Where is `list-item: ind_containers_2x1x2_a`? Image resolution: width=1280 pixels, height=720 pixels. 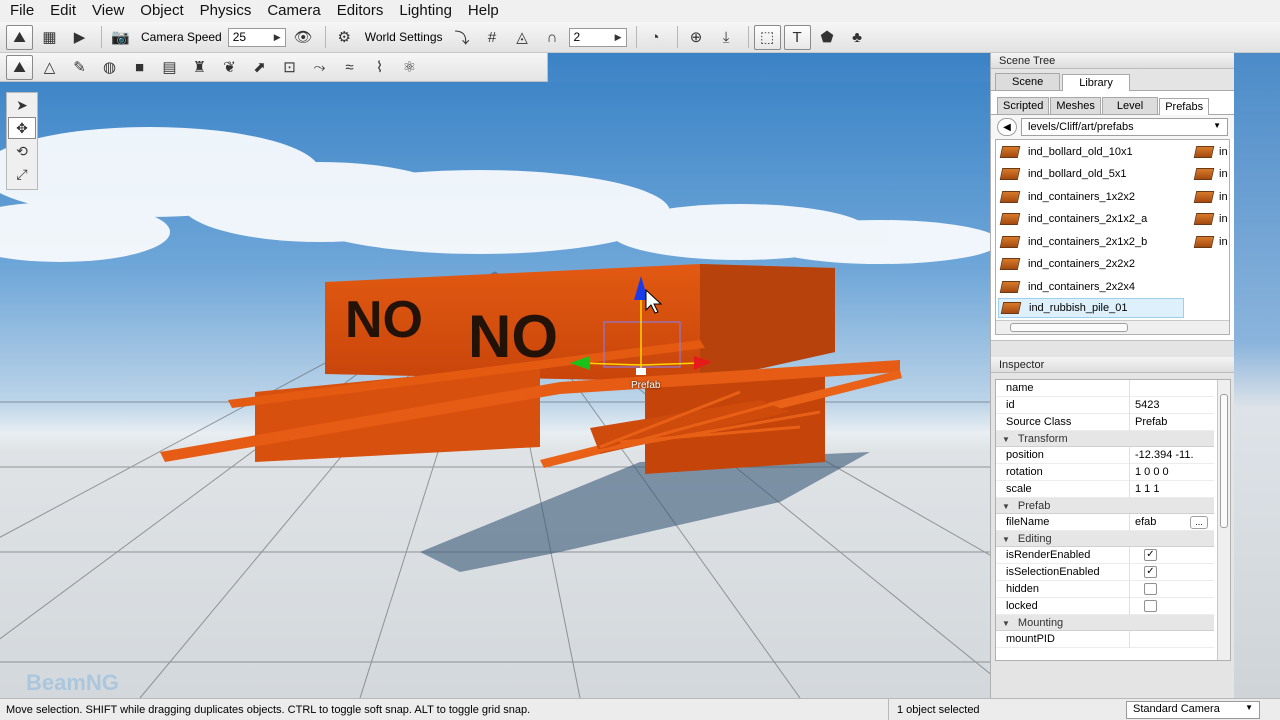 list-item: ind_containers_2x1x2_a is located at coordinates (1091, 219).